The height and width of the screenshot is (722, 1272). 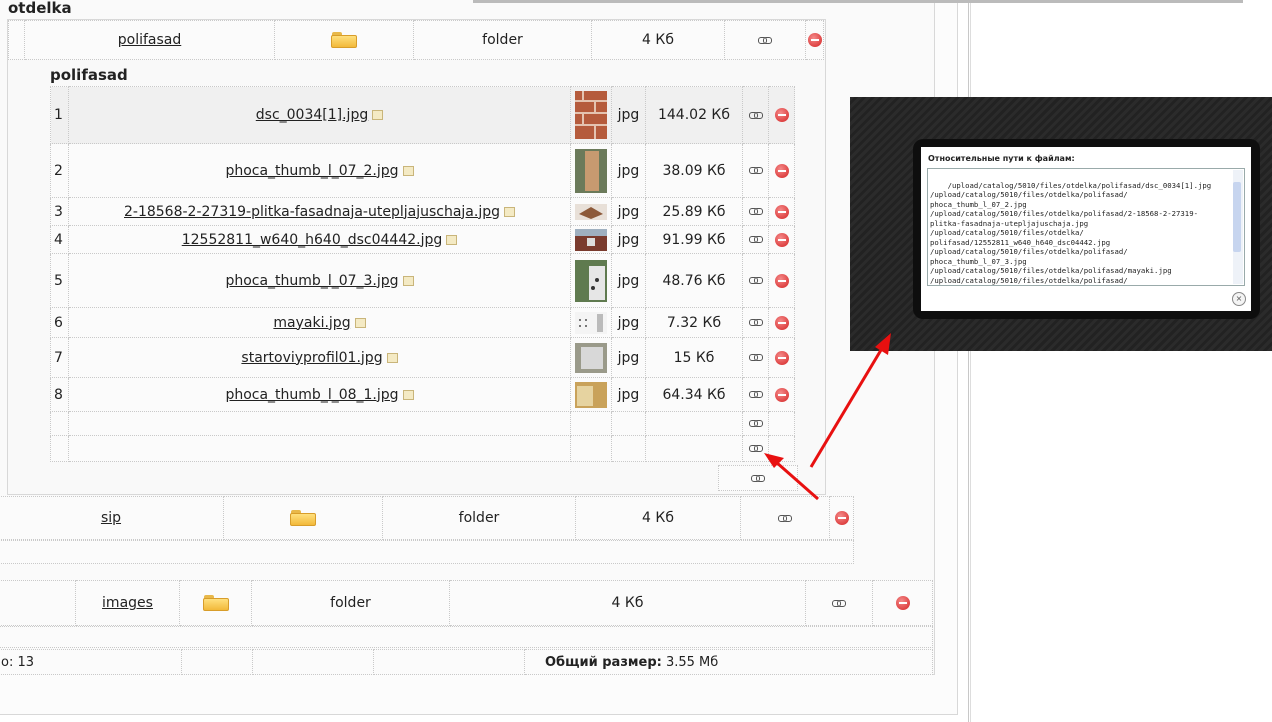 What do you see at coordinates (791, 477) in the screenshot?
I see `arrow-to-link-icon` at bounding box center [791, 477].